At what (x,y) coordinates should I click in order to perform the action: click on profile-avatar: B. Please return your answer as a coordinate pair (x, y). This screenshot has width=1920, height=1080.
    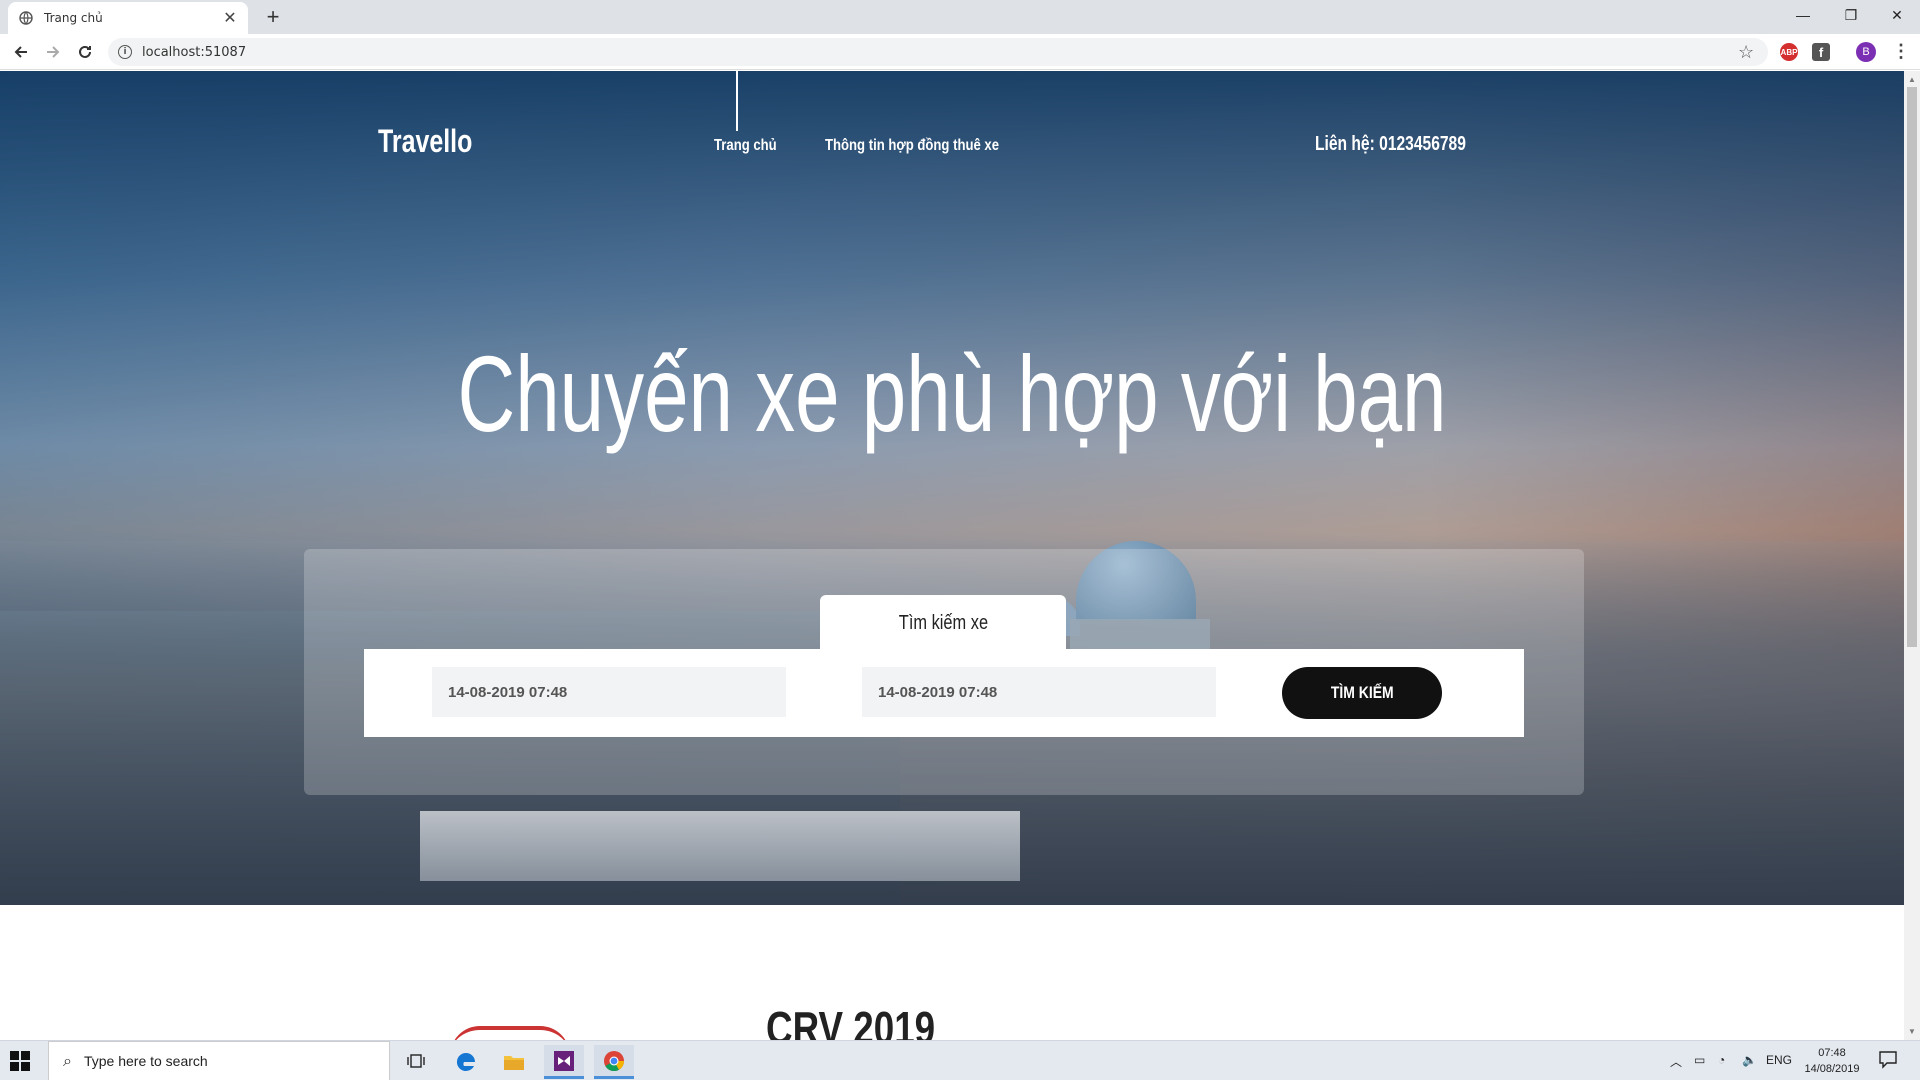
    Looking at the image, I should click on (1866, 52).